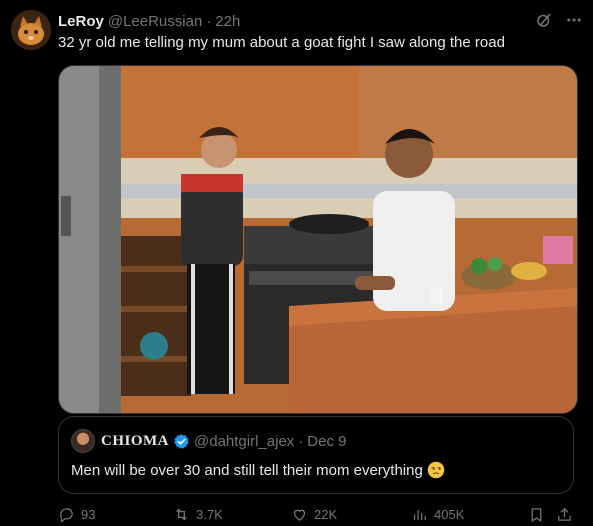 The width and height of the screenshot is (593, 526). I want to click on author-name: LeRoy, so click(81, 21).